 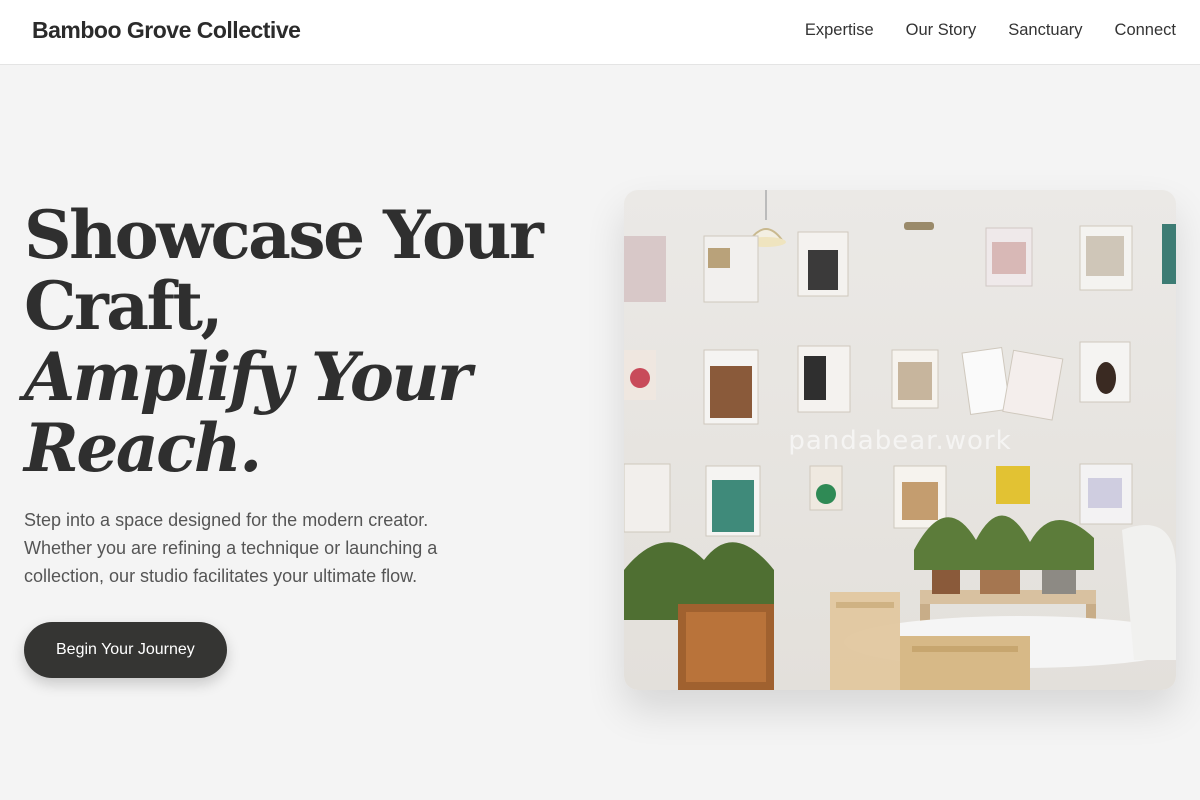 I want to click on nav-link-expertise: Expertise, so click(x=839, y=30).